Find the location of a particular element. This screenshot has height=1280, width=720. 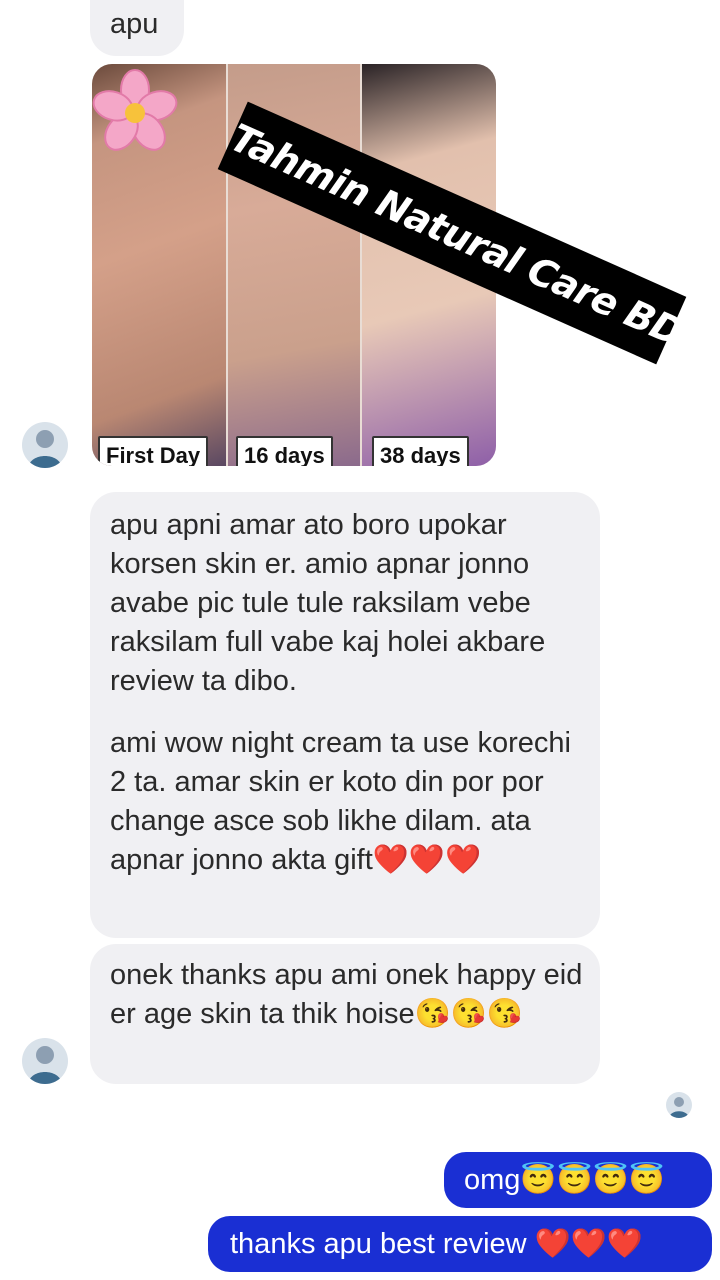

flower-icon is located at coordinates (135, 110).